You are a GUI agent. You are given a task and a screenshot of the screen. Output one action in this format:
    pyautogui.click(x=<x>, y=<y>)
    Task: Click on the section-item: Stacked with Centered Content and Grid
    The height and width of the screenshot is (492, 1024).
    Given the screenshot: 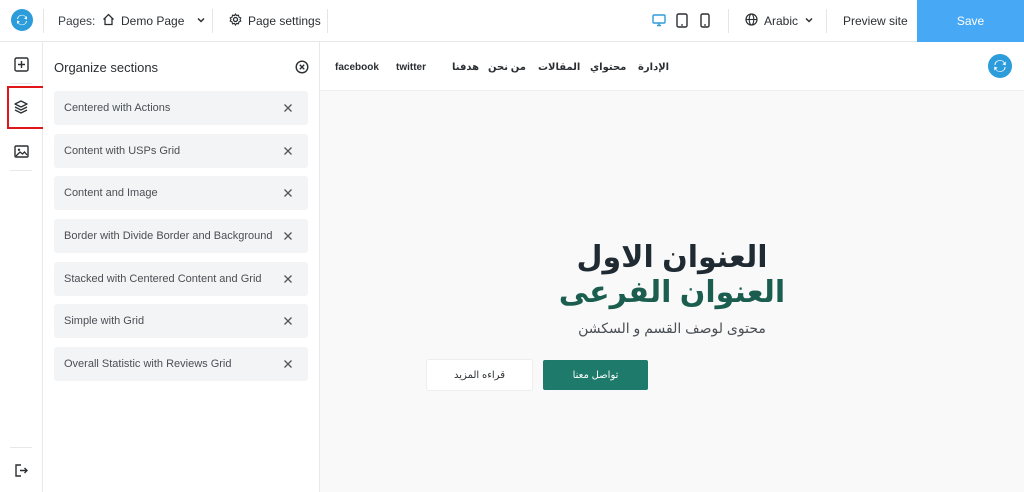 What is the action you would take?
    pyautogui.click(x=181, y=279)
    